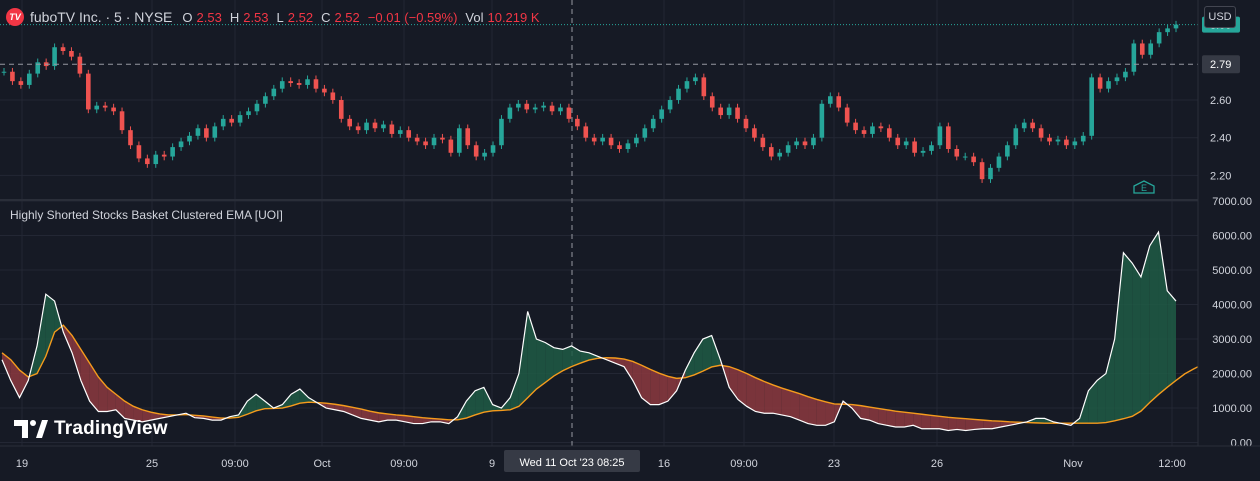  What do you see at coordinates (101, 17) in the screenshot?
I see `symbol-title: fuboTV Inc. · 5 · NYSE` at bounding box center [101, 17].